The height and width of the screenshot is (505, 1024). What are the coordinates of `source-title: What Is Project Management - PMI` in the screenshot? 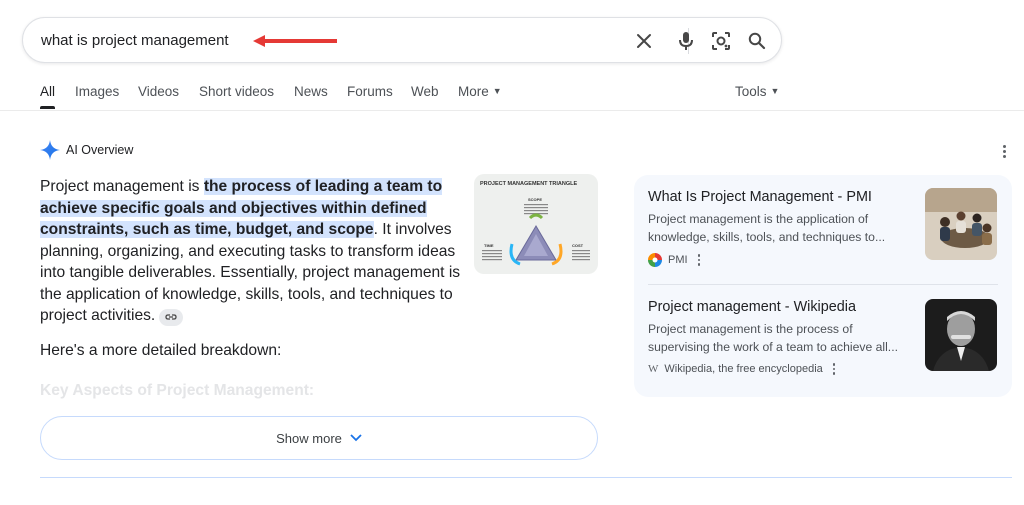 It's located at (778, 197).